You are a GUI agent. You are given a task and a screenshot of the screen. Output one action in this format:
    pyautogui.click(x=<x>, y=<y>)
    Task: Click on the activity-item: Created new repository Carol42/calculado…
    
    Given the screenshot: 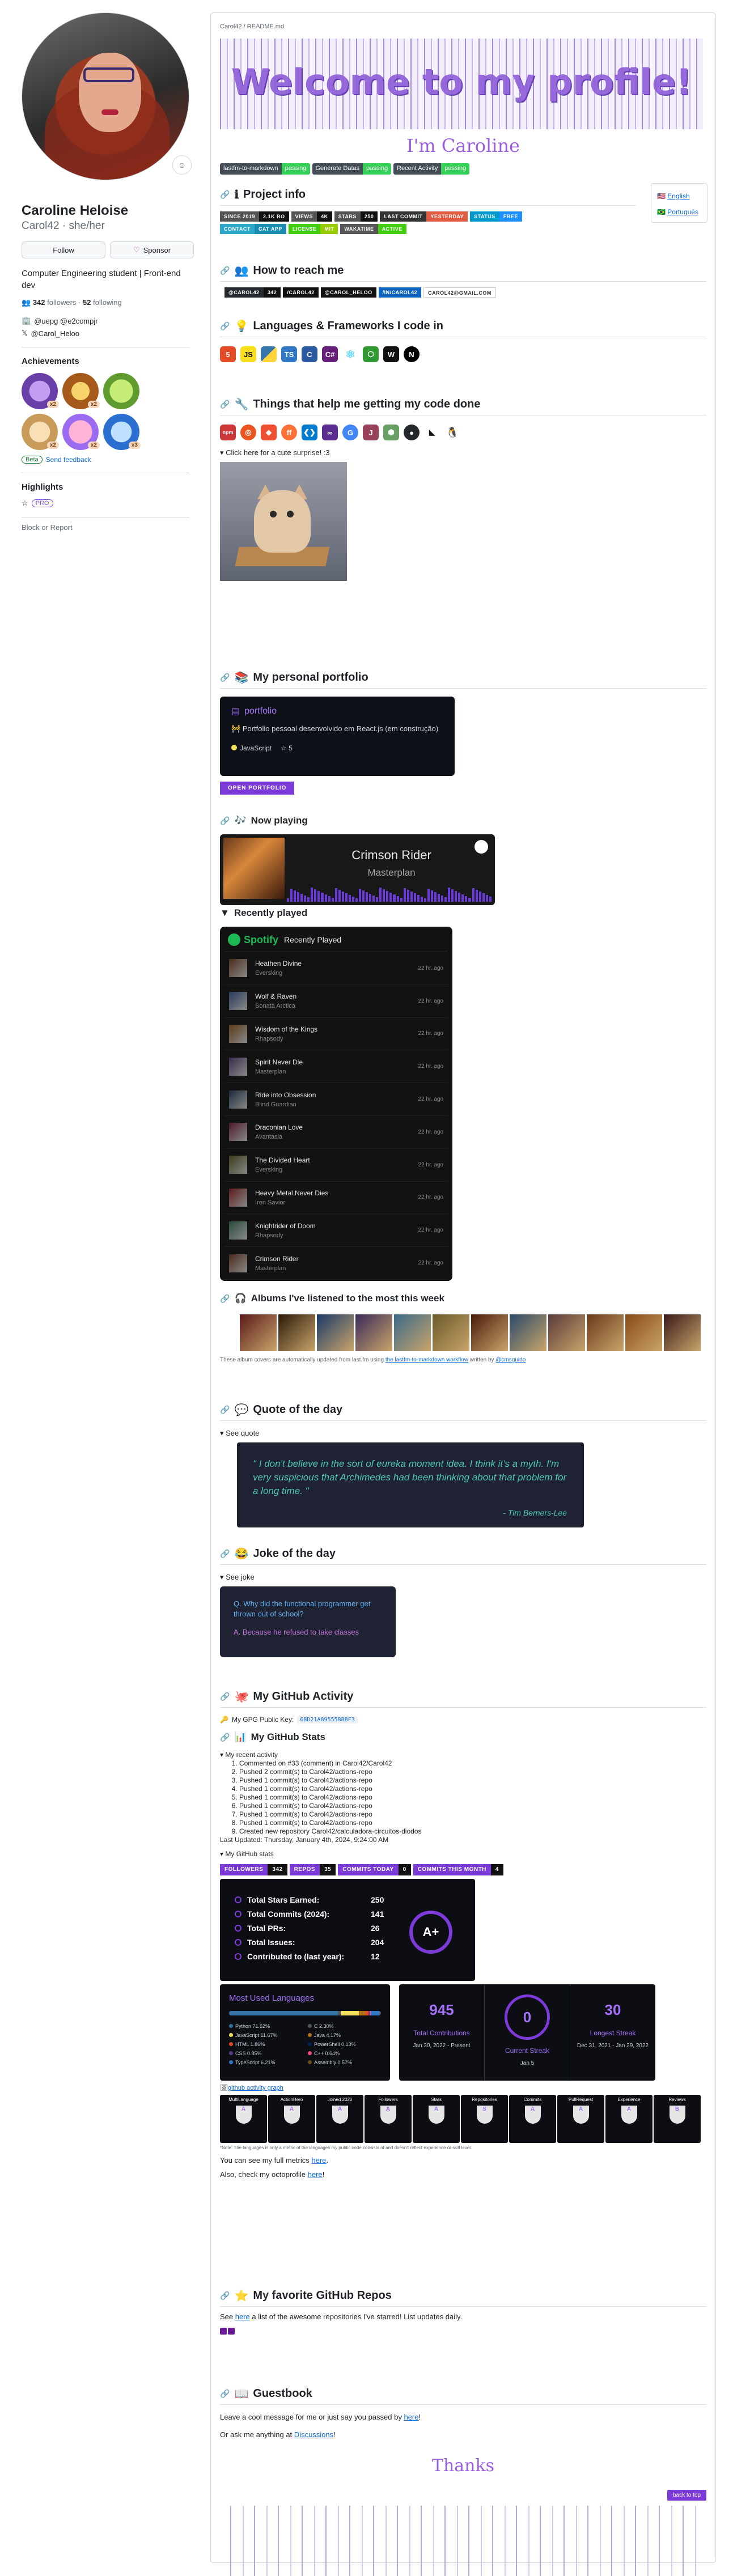 What is the action you would take?
    pyautogui.click(x=472, y=1831)
    